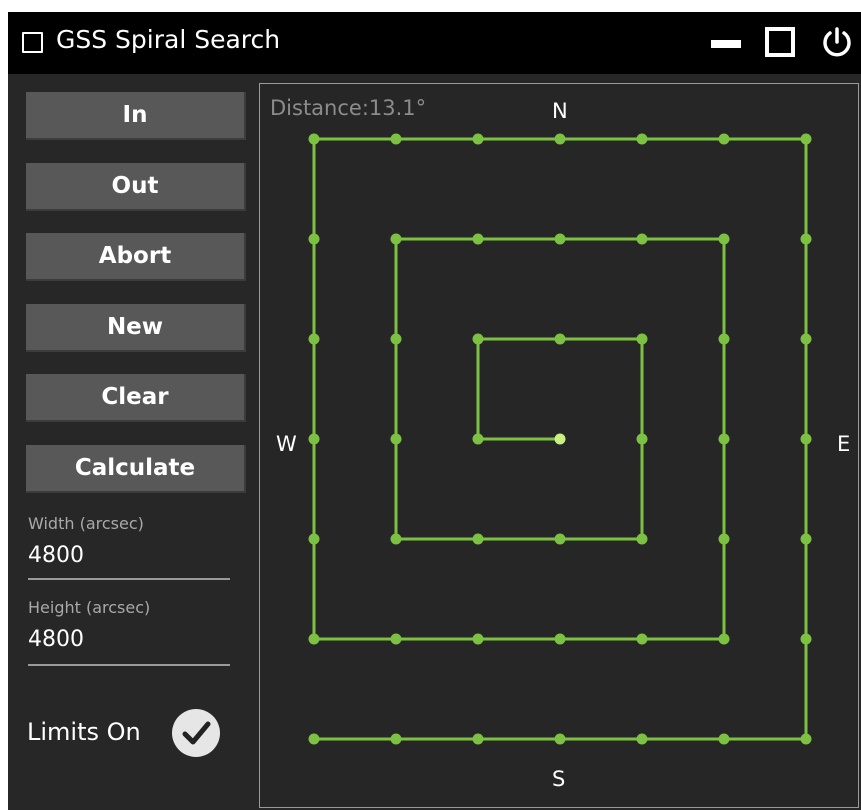 The height and width of the screenshot is (810, 861). I want to click on limits-label: Limits On, so click(84, 732).